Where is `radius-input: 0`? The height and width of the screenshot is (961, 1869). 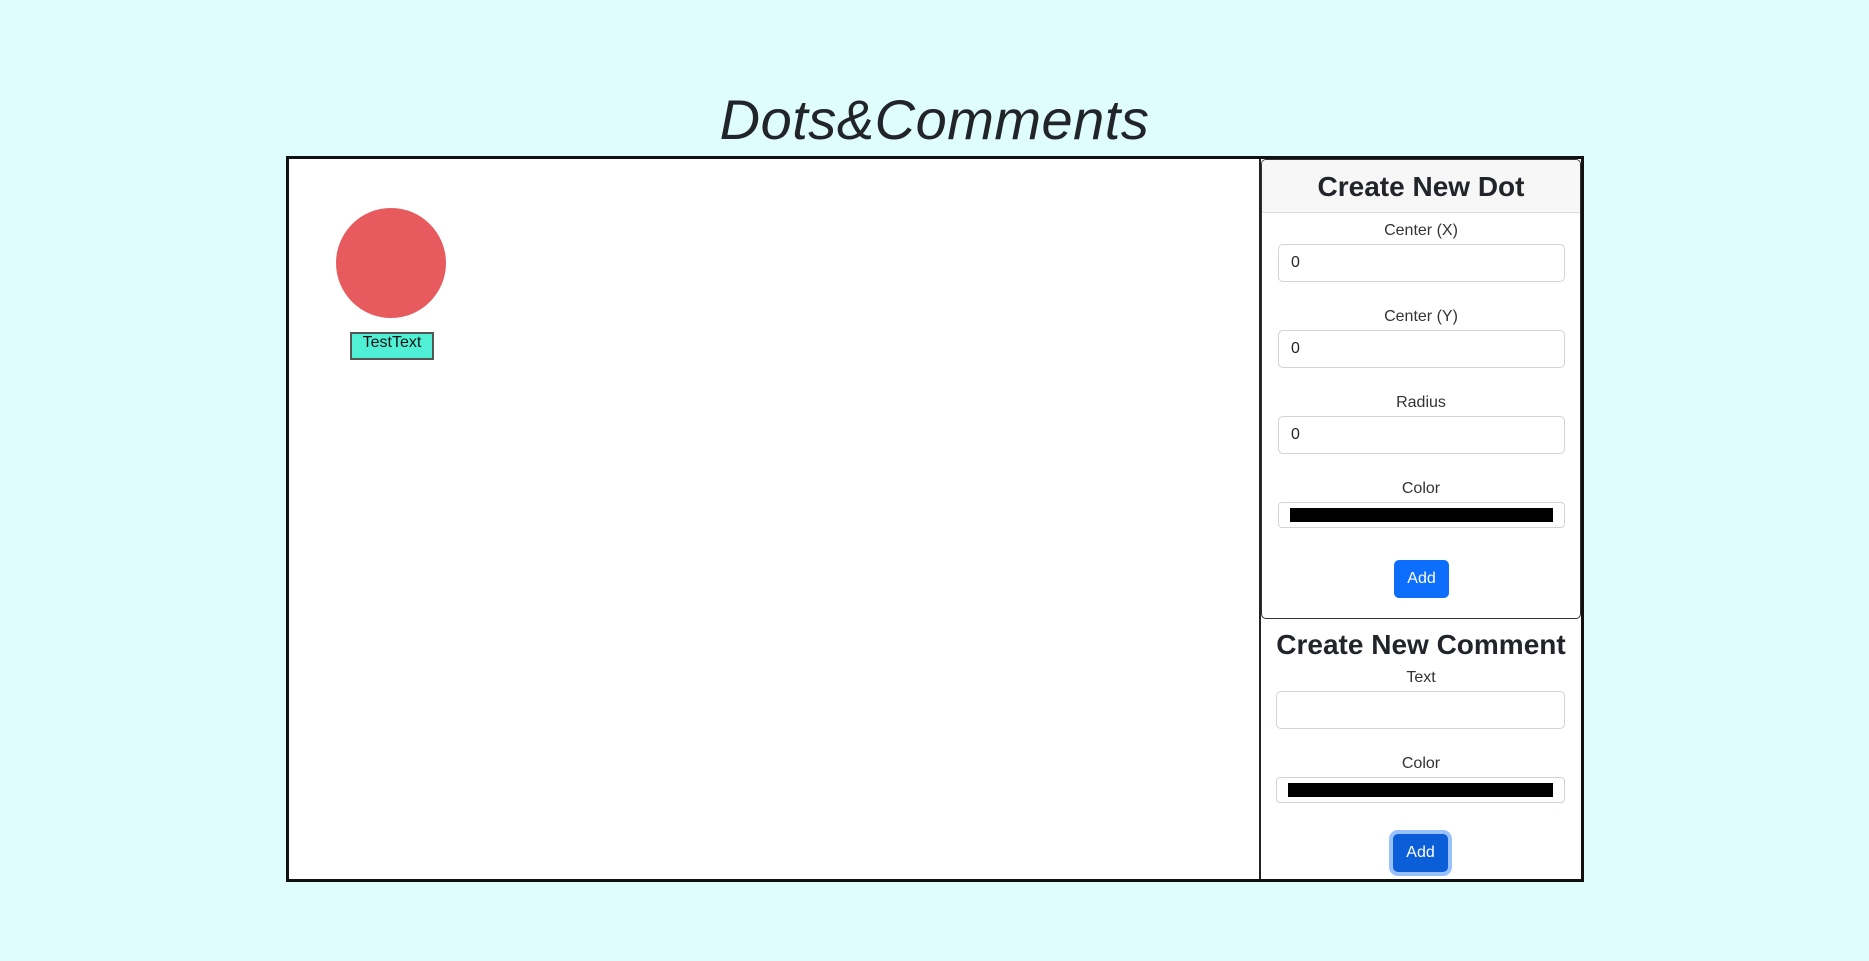 radius-input: 0 is located at coordinates (1421, 435).